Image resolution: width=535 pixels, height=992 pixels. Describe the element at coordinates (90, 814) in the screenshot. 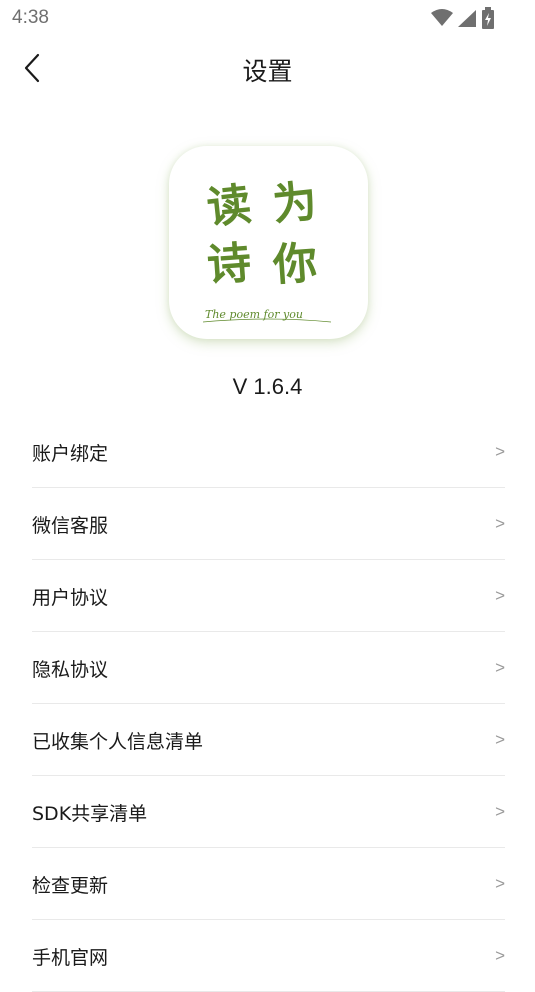

I see `menu-item-label: SDK共享清单` at that location.